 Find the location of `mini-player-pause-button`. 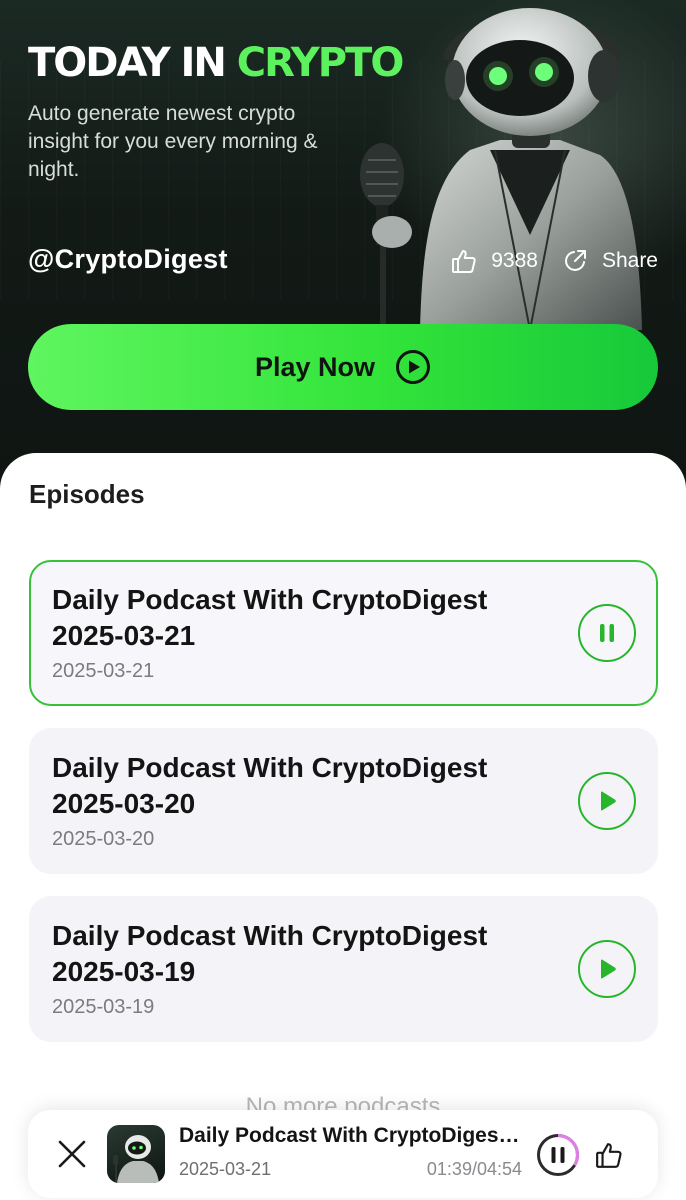

mini-player-pause-button is located at coordinates (558, 1155).